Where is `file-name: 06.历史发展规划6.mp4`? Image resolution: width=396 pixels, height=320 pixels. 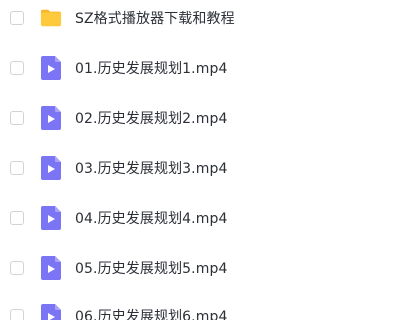 file-name: 06.历史发展规划6.mp4 is located at coordinates (151, 313).